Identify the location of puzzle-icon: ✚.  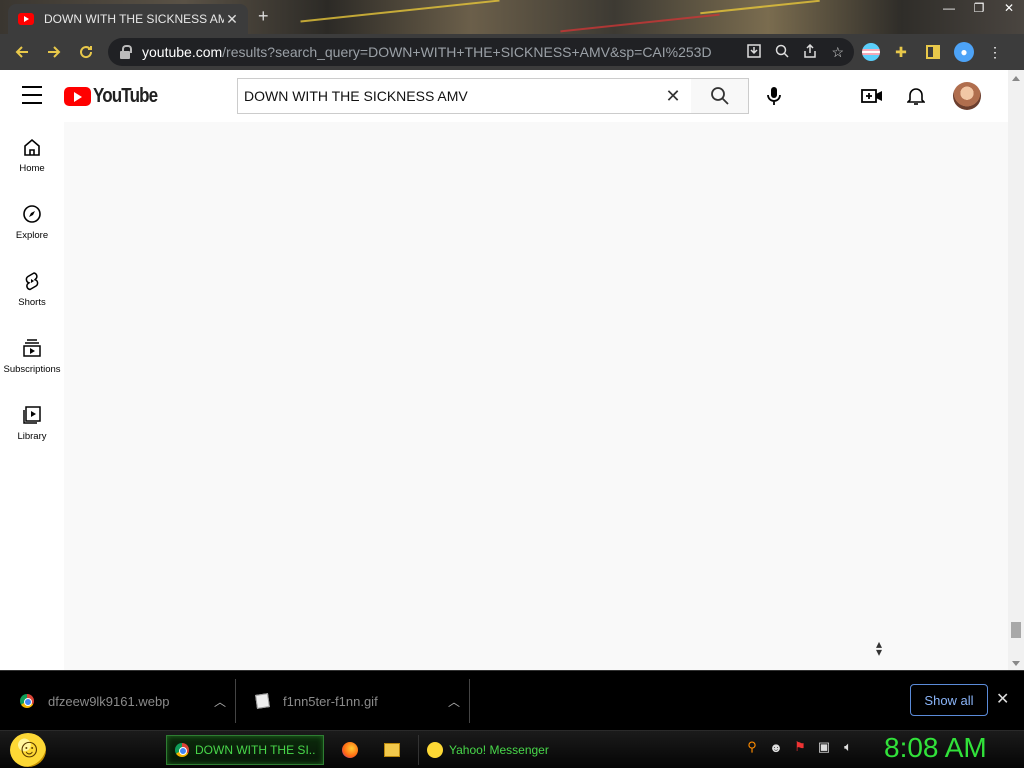
(901, 52).